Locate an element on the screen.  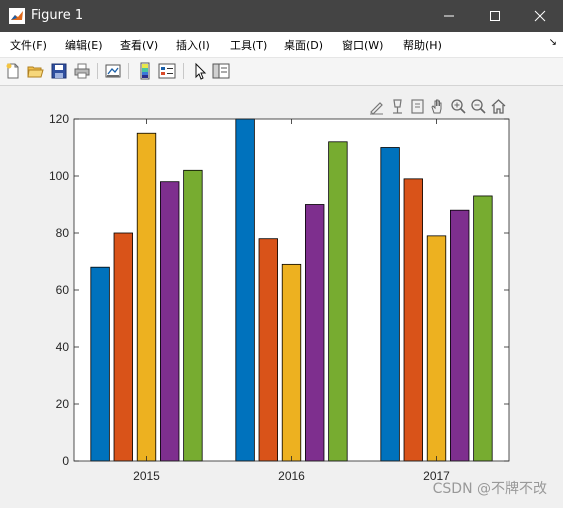
title-bar: Figure 1 is located at coordinates (281, 16).